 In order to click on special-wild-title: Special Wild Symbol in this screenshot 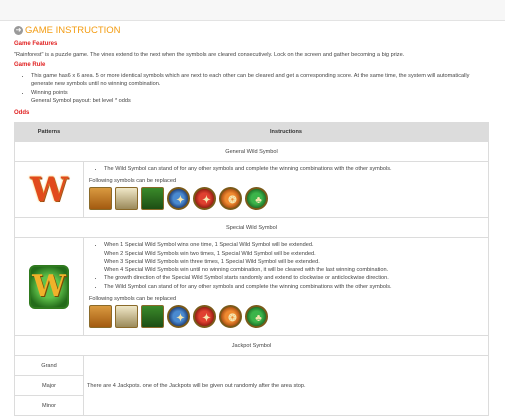, I will do `click(251, 228)`.